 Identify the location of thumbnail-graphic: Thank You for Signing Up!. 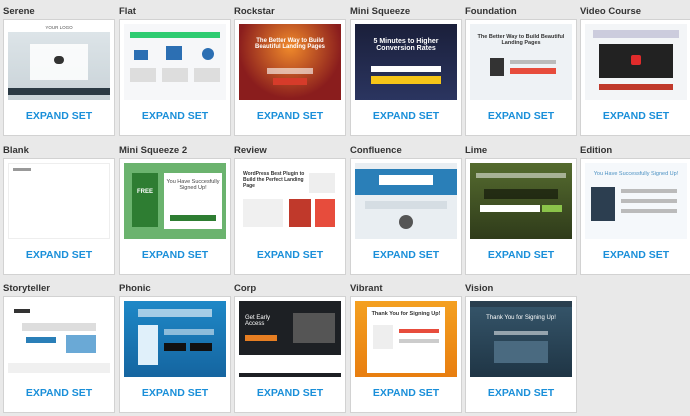
(406, 339).